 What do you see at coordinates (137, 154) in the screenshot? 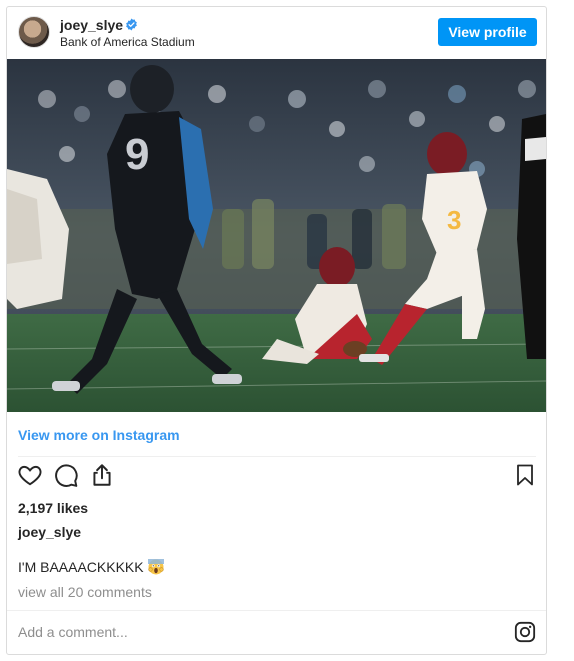
I see `svg-text: 9` at bounding box center [137, 154].